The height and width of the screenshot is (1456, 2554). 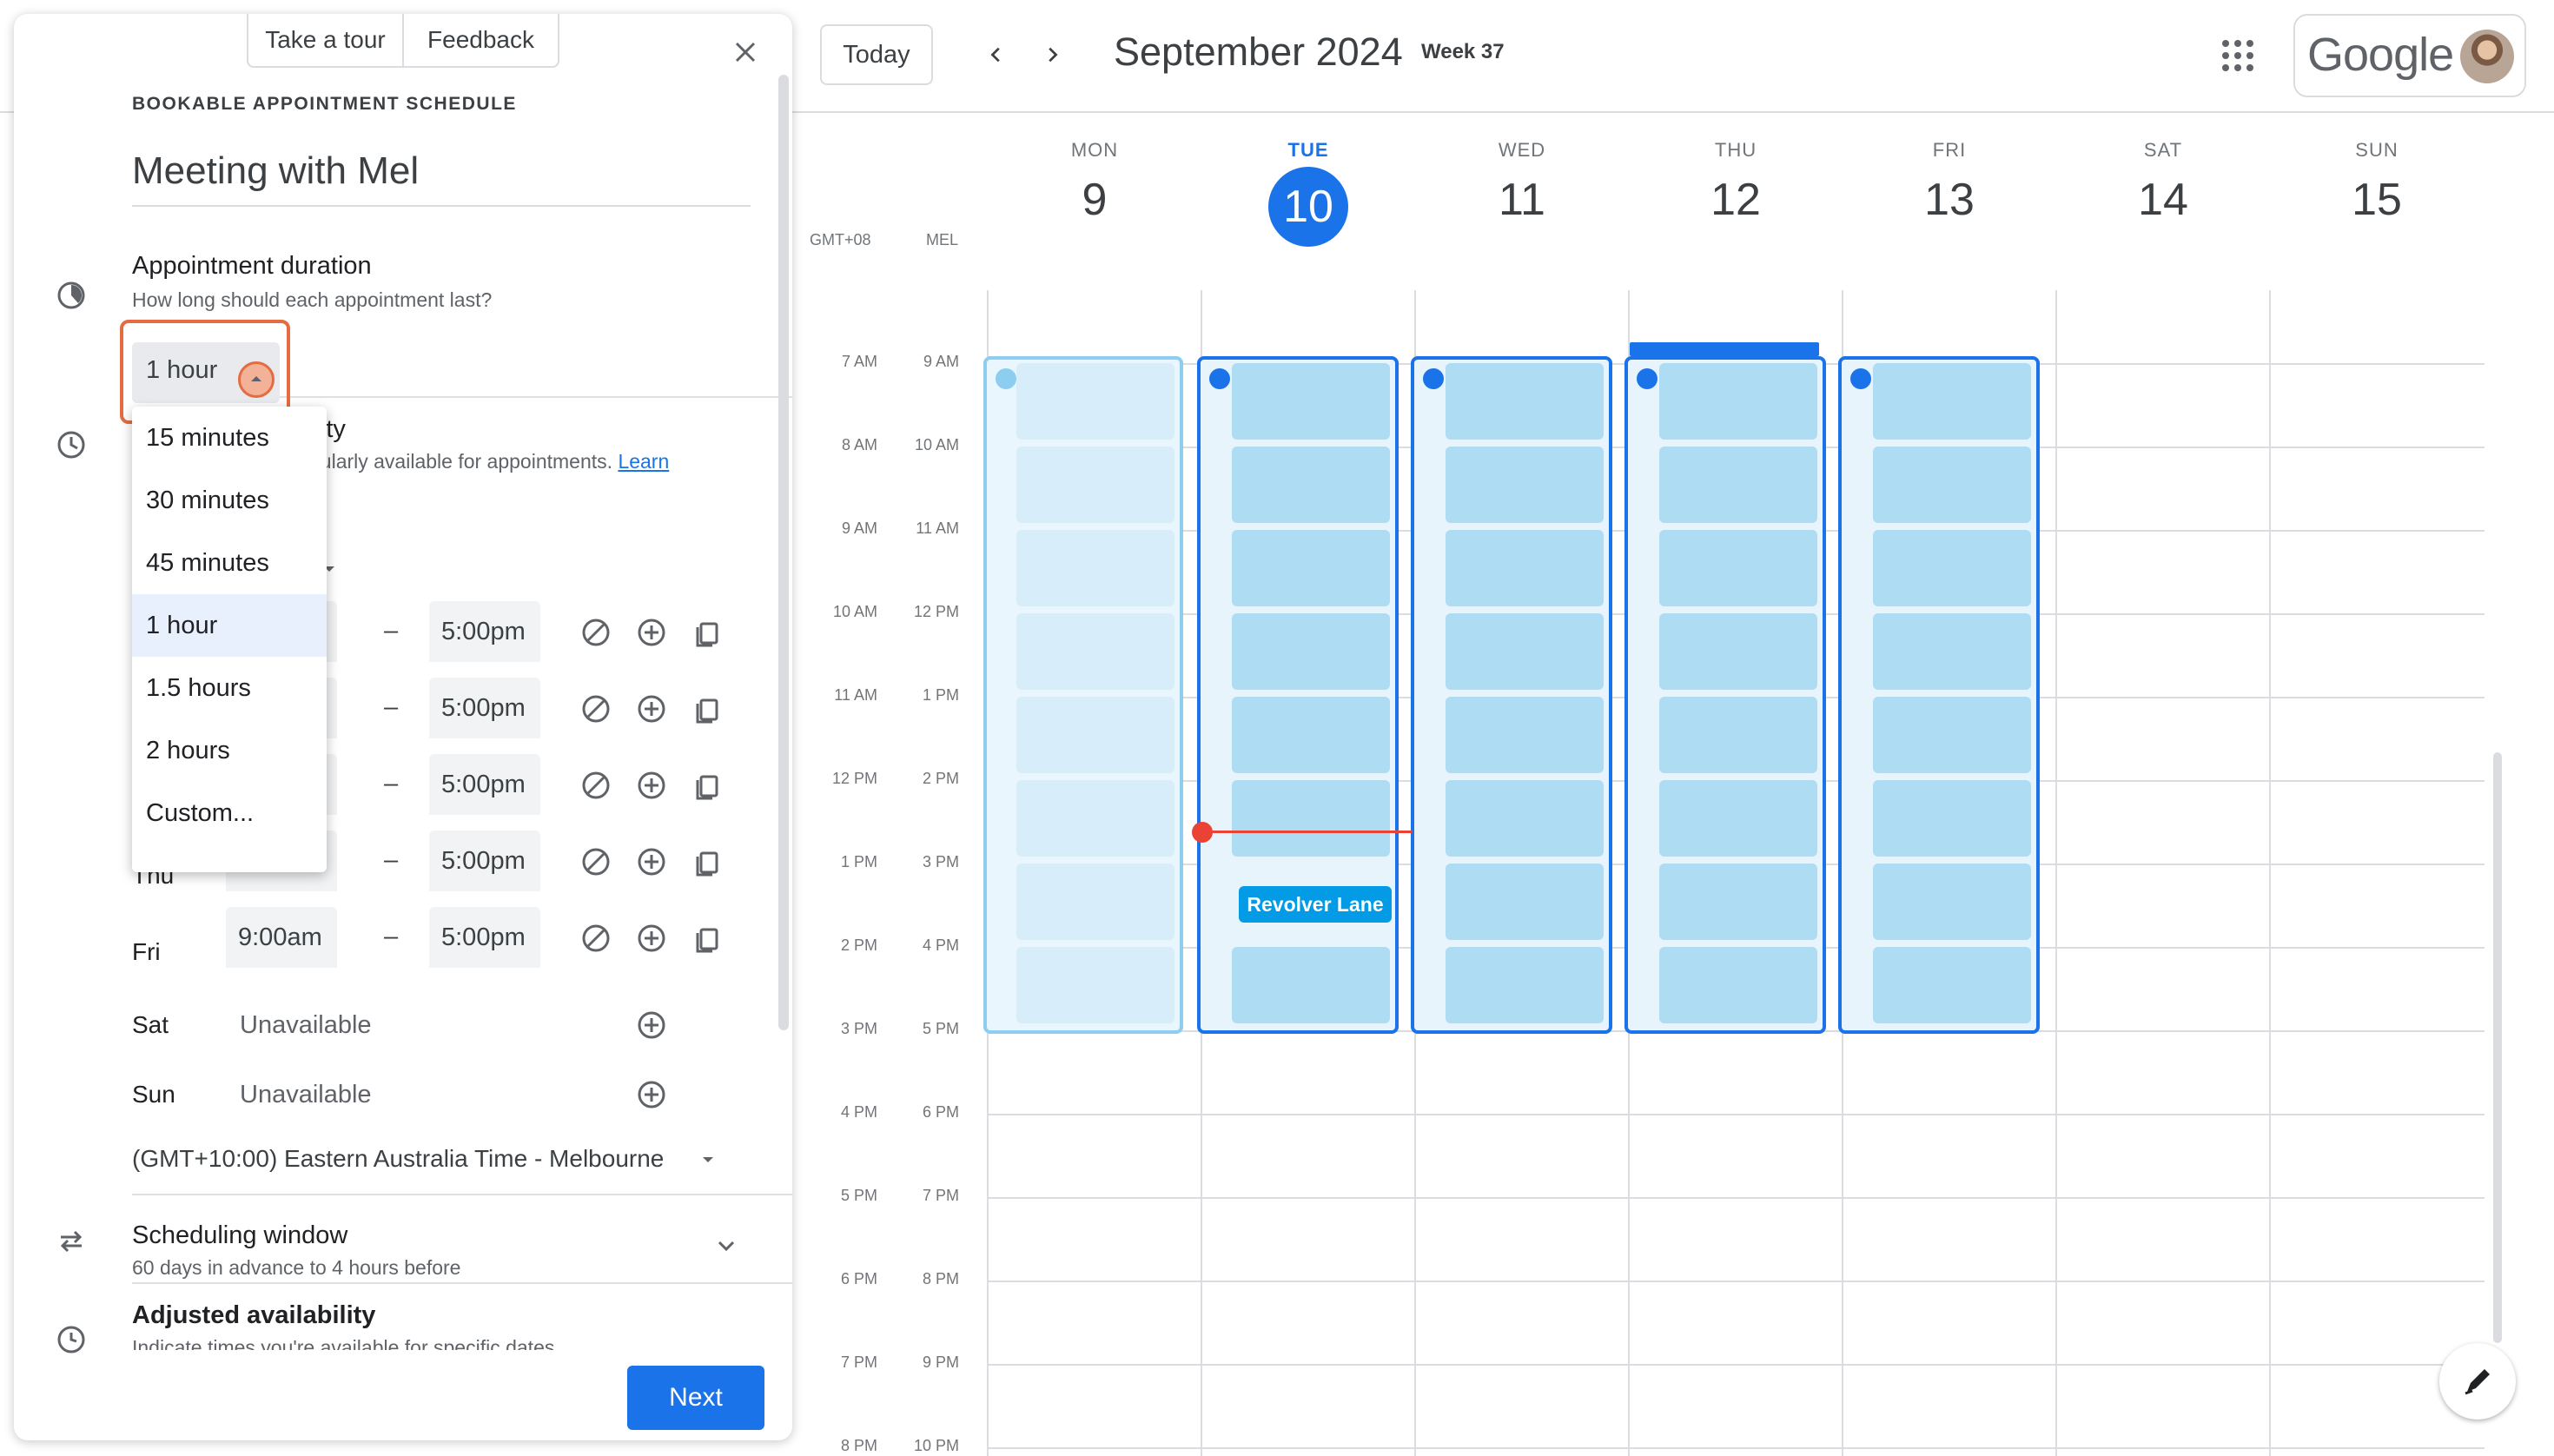 What do you see at coordinates (230, 563) in the screenshot?
I see `duration-option: 45 minutes` at bounding box center [230, 563].